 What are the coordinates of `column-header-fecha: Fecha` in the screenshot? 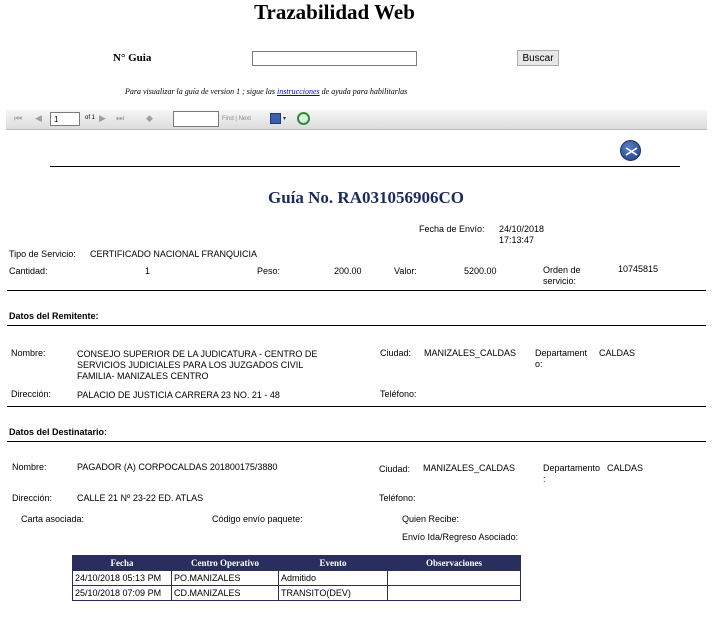 It's located at (122, 563).